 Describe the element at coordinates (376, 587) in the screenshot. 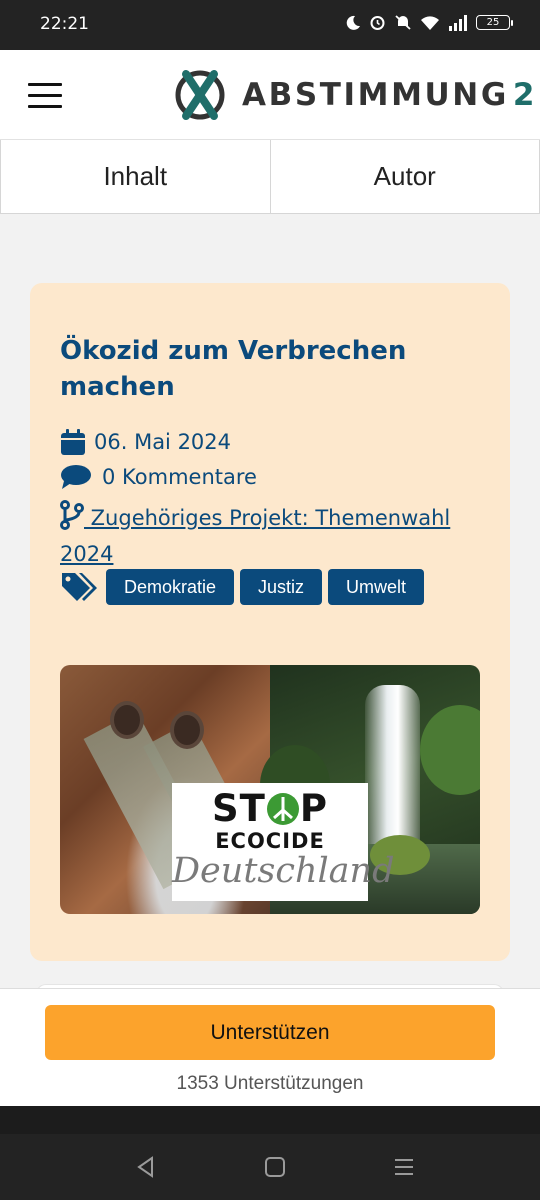

I see `tag-umwelt: Umwelt` at that location.